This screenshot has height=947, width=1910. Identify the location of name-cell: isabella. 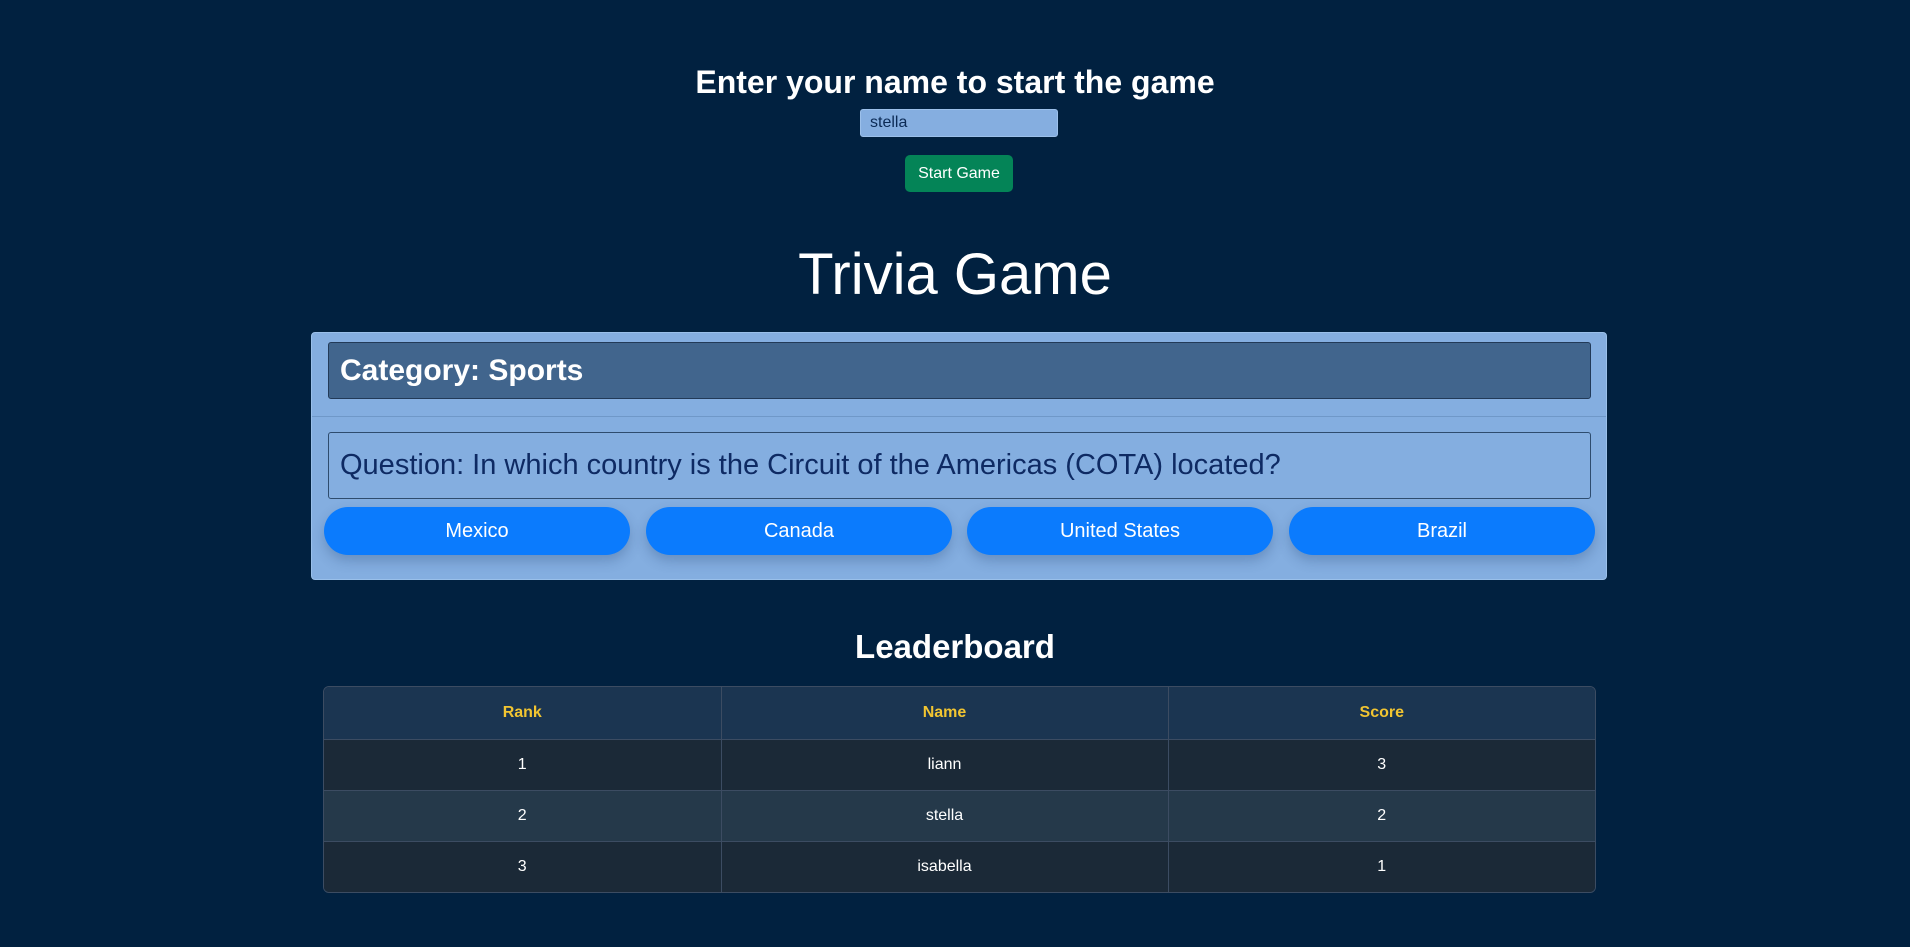
(944, 866).